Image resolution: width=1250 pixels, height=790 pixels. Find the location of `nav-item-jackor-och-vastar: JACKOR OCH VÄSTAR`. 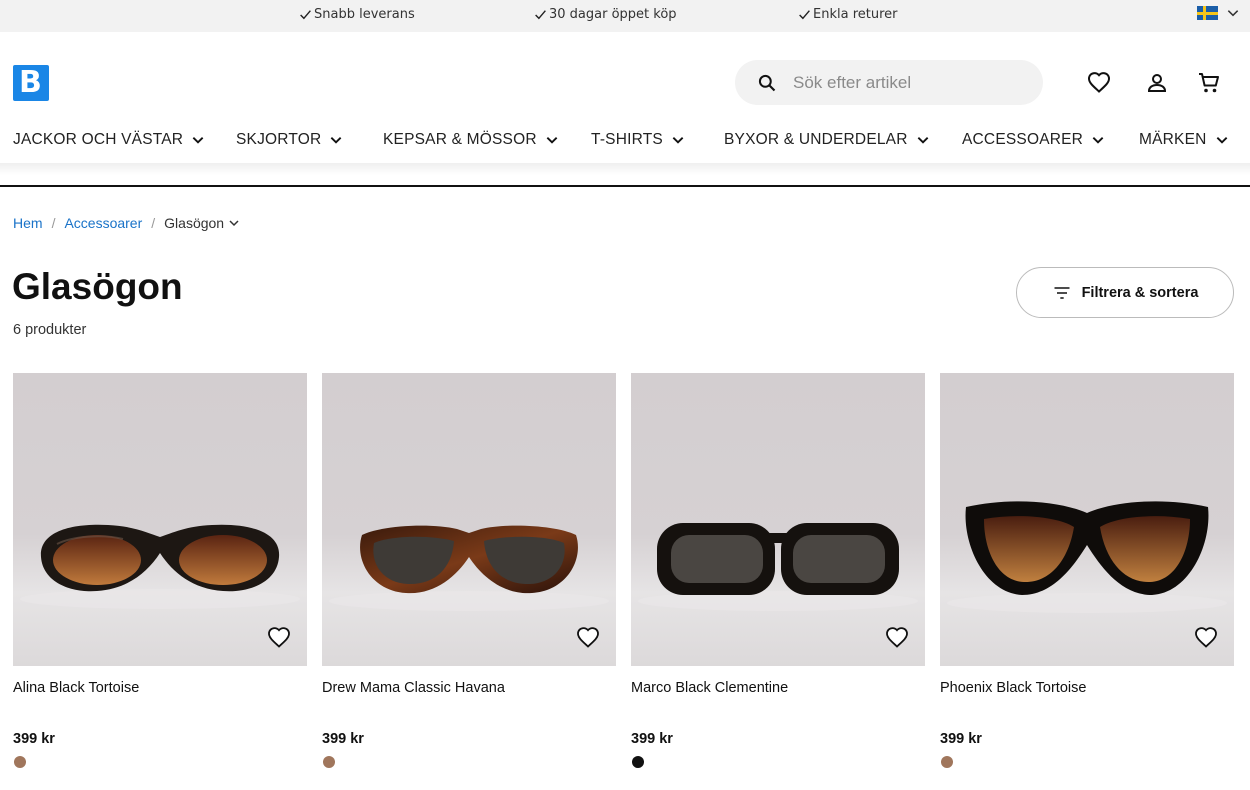

nav-item-jackor-och-vastar: JACKOR OCH VÄSTAR is located at coordinates (109, 140).